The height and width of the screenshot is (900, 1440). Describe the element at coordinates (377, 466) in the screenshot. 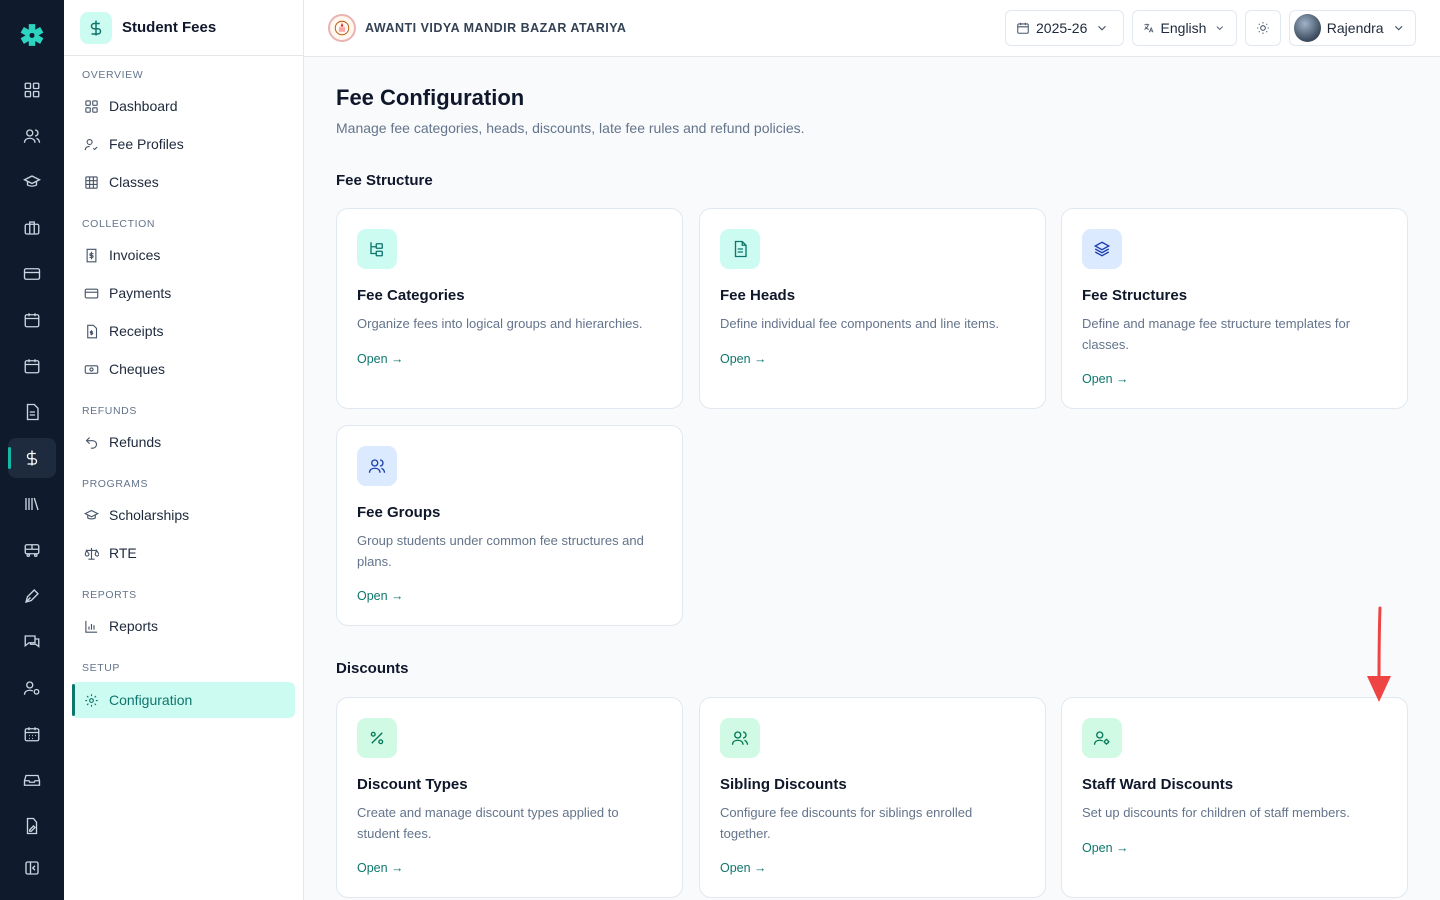

I see `users-icon` at that location.